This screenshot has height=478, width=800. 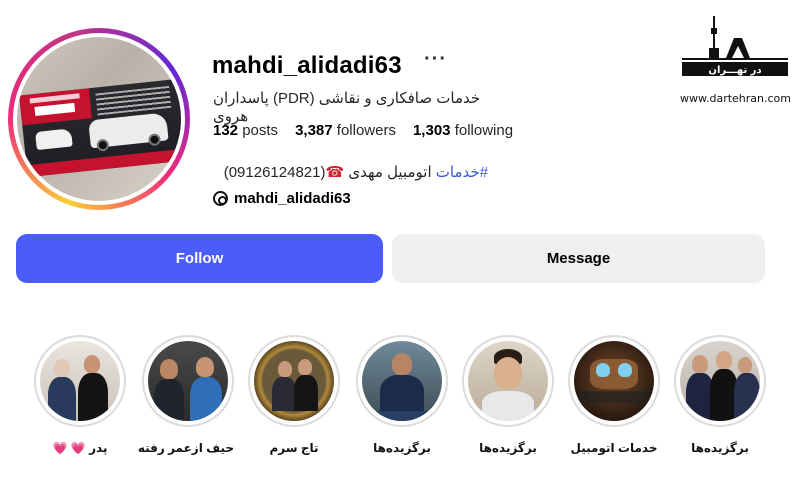 What do you see at coordinates (735, 98) in the screenshot?
I see `logo-url: www.dartehran.com` at bounding box center [735, 98].